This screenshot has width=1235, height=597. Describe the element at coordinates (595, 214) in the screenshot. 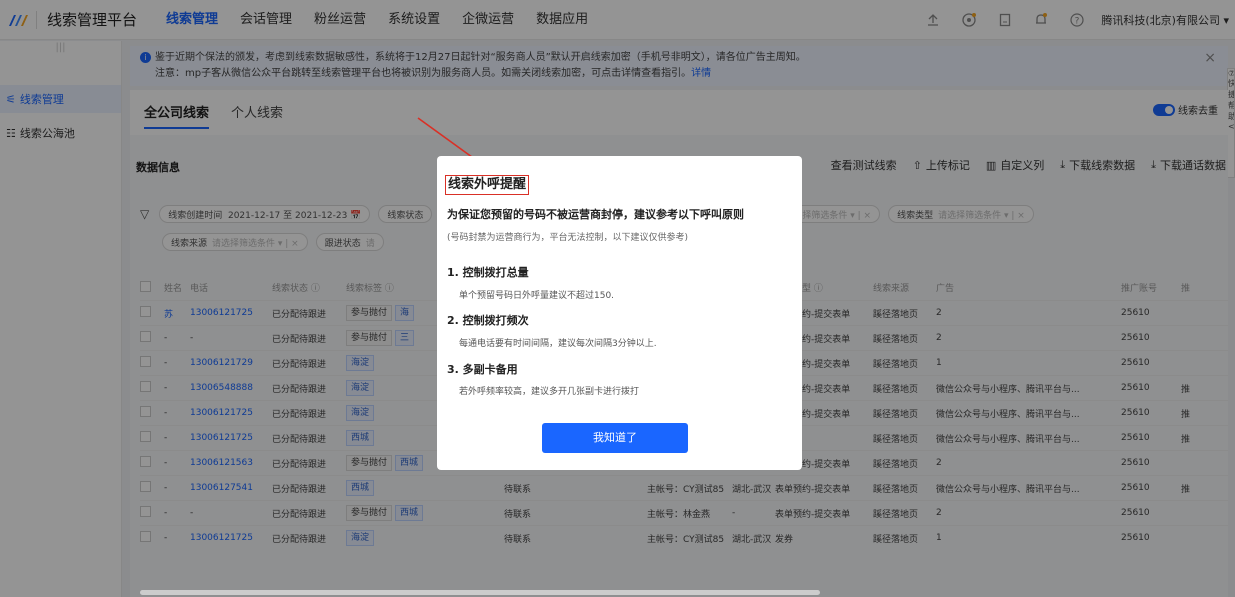

I see `dialog-heading: 为保证您预留的号码不被运营商封停，建议参考以下呼叫原则` at that location.